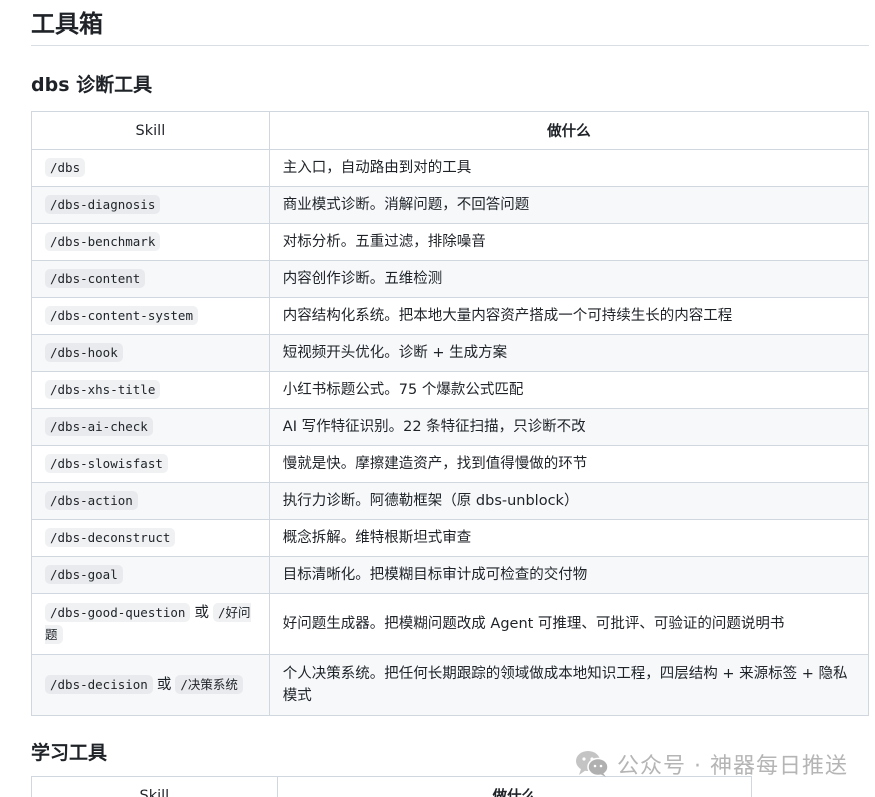 The width and height of the screenshot is (875, 797). Describe the element at coordinates (65, 167) in the screenshot. I see `skill-command: /dbs` at that location.